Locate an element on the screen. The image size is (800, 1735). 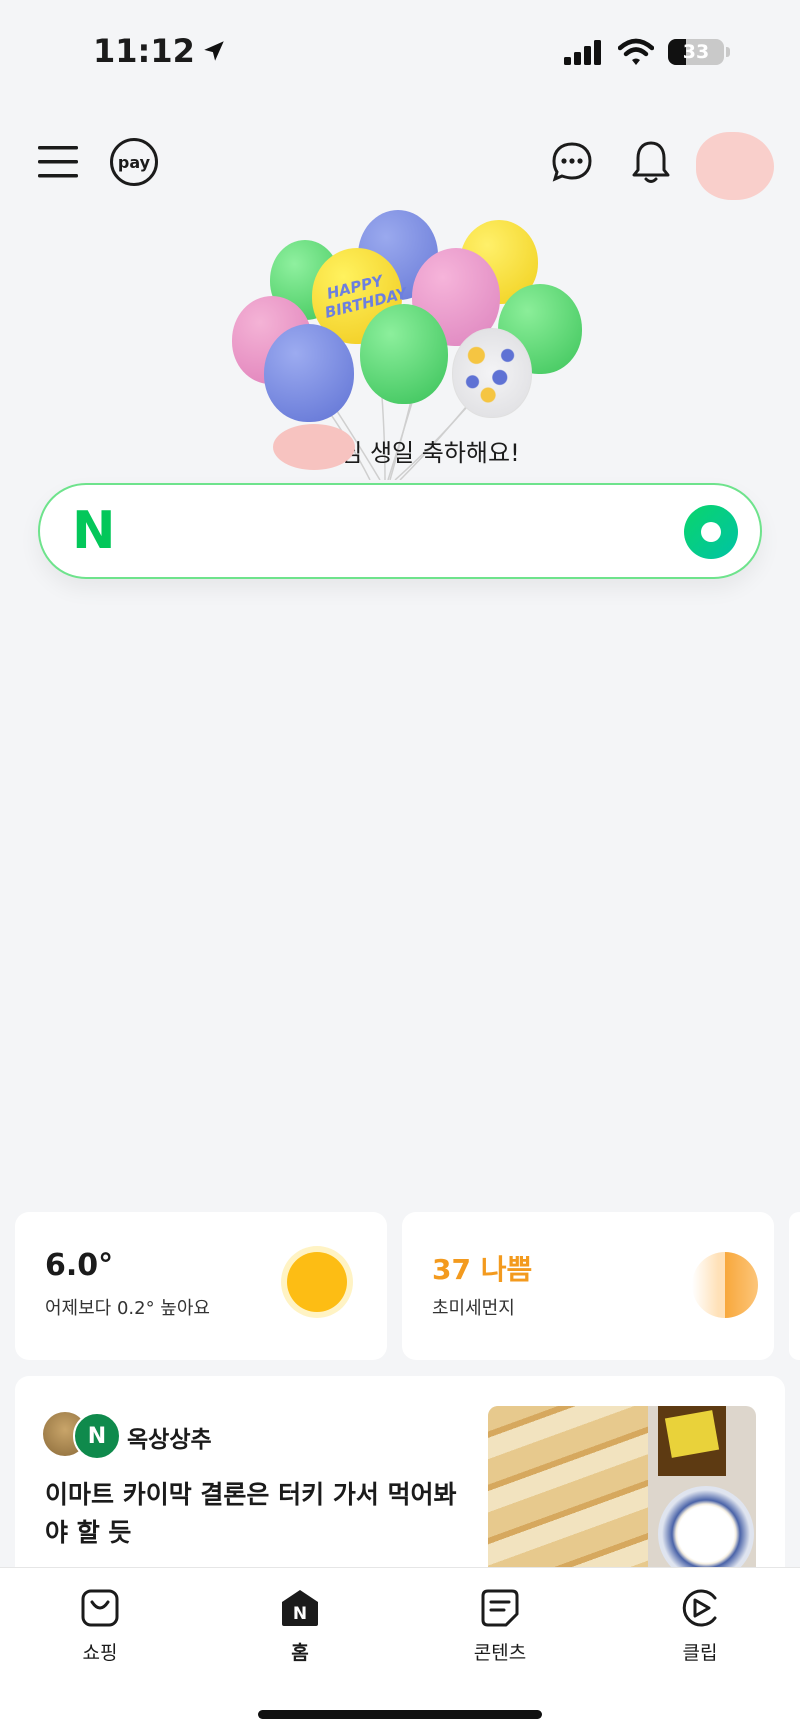
tab-label-clip: 클립 is located at coordinates (700, 1653).